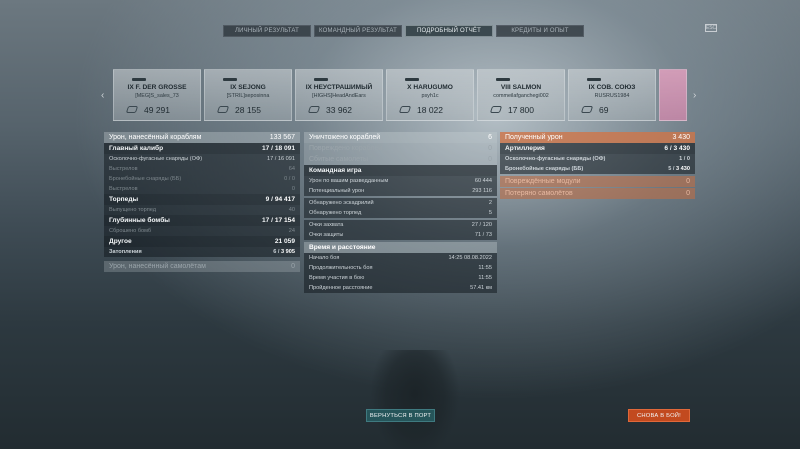 This screenshot has height=449, width=800. What do you see at coordinates (597, 193) in the screenshot?
I see `planes-lost-row: Потеряно самолётов 0` at bounding box center [597, 193].